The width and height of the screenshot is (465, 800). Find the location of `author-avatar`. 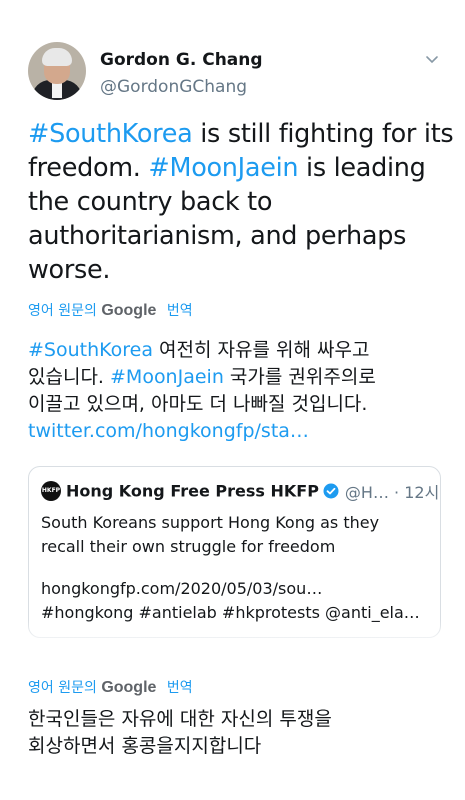

author-avatar is located at coordinates (57, 71).